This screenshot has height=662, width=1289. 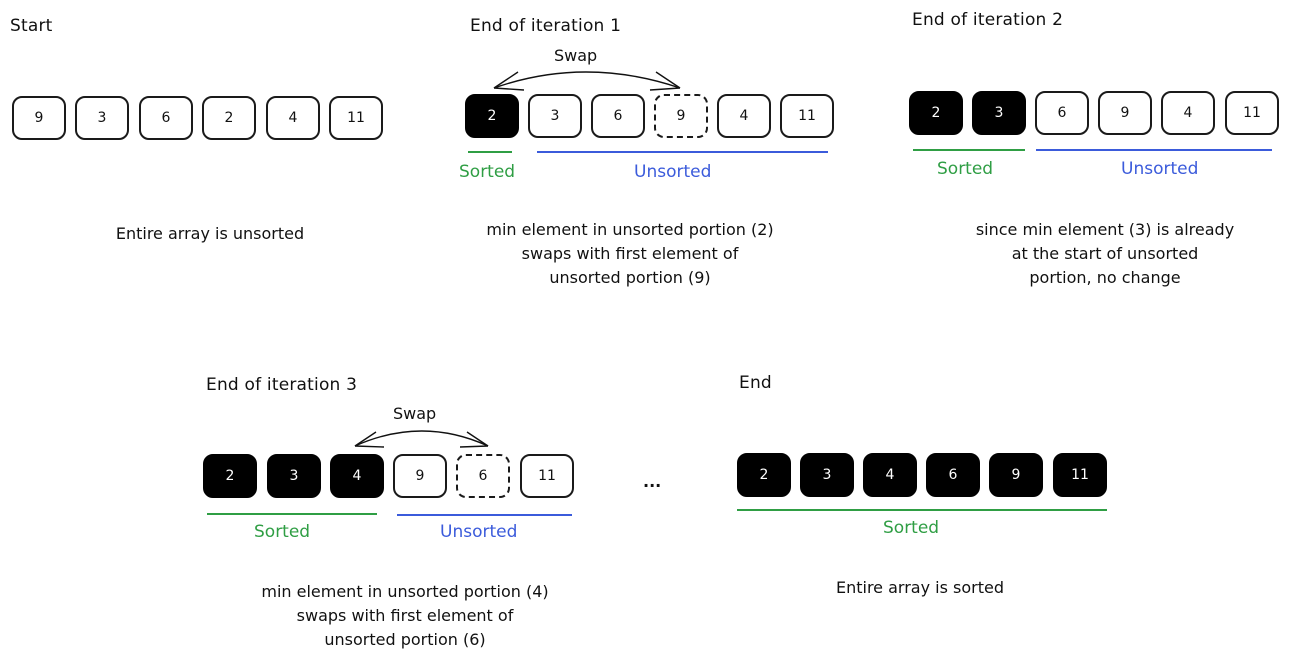 I want to click on end-note: Entire array is sorted, so click(x=919, y=587).